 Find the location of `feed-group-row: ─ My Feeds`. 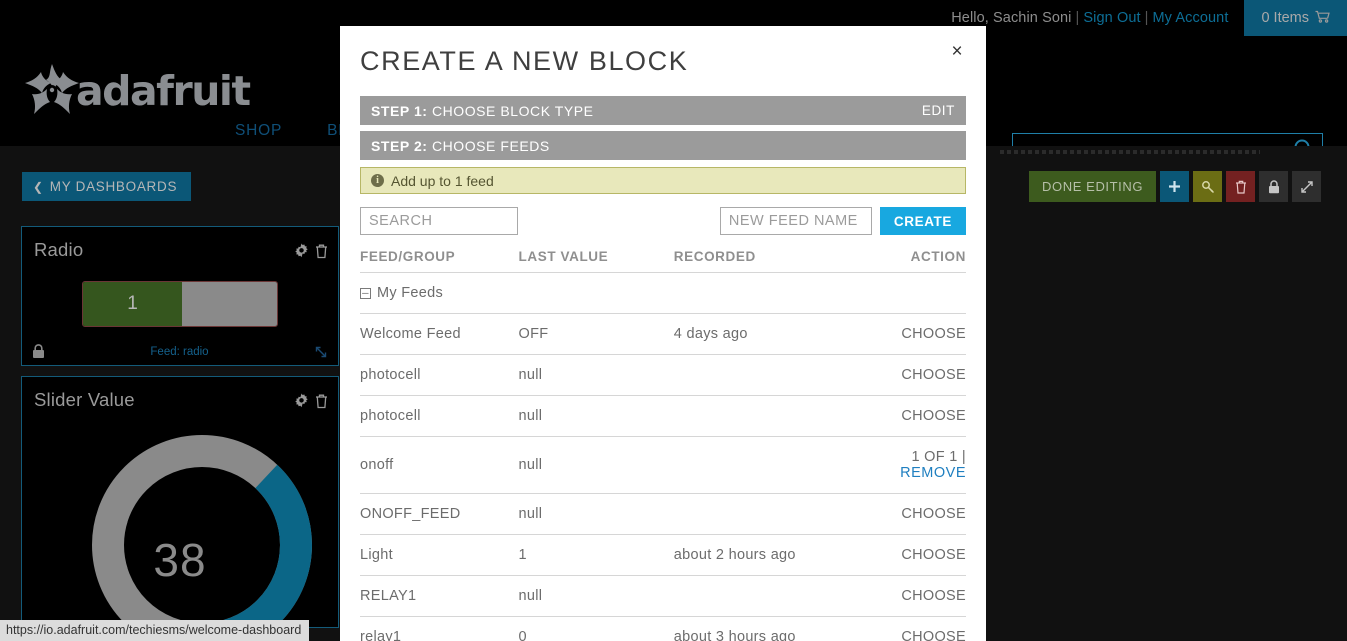

feed-group-row: ─ My Feeds is located at coordinates (663, 293).